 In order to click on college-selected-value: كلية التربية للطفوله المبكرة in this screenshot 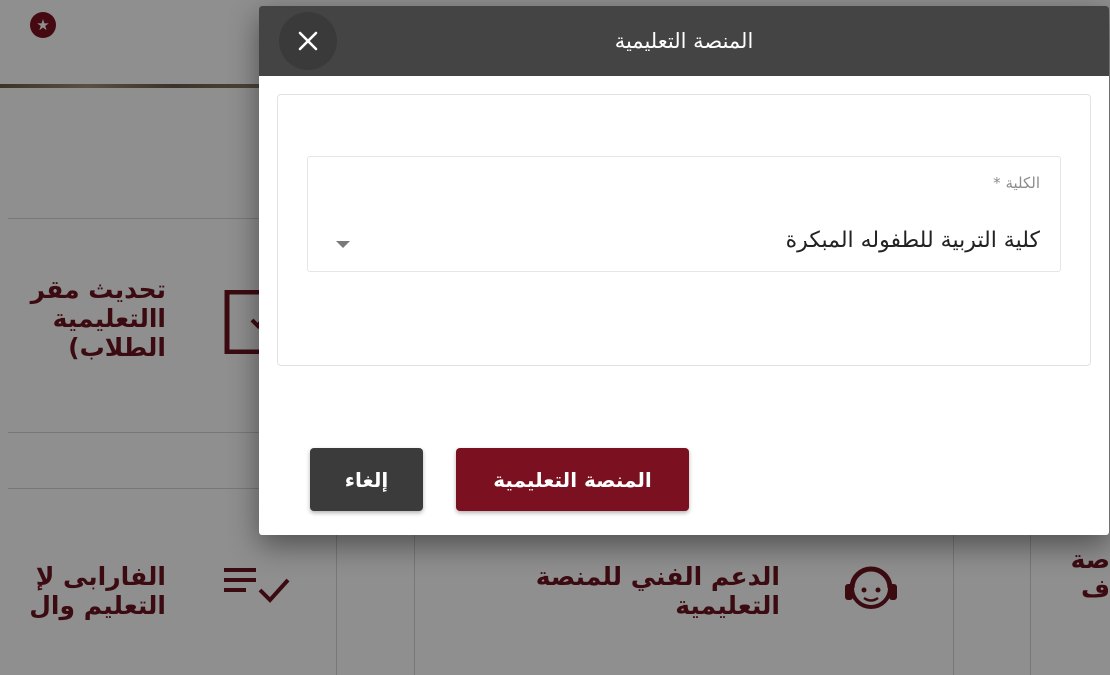, I will do `click(912, 240)`.